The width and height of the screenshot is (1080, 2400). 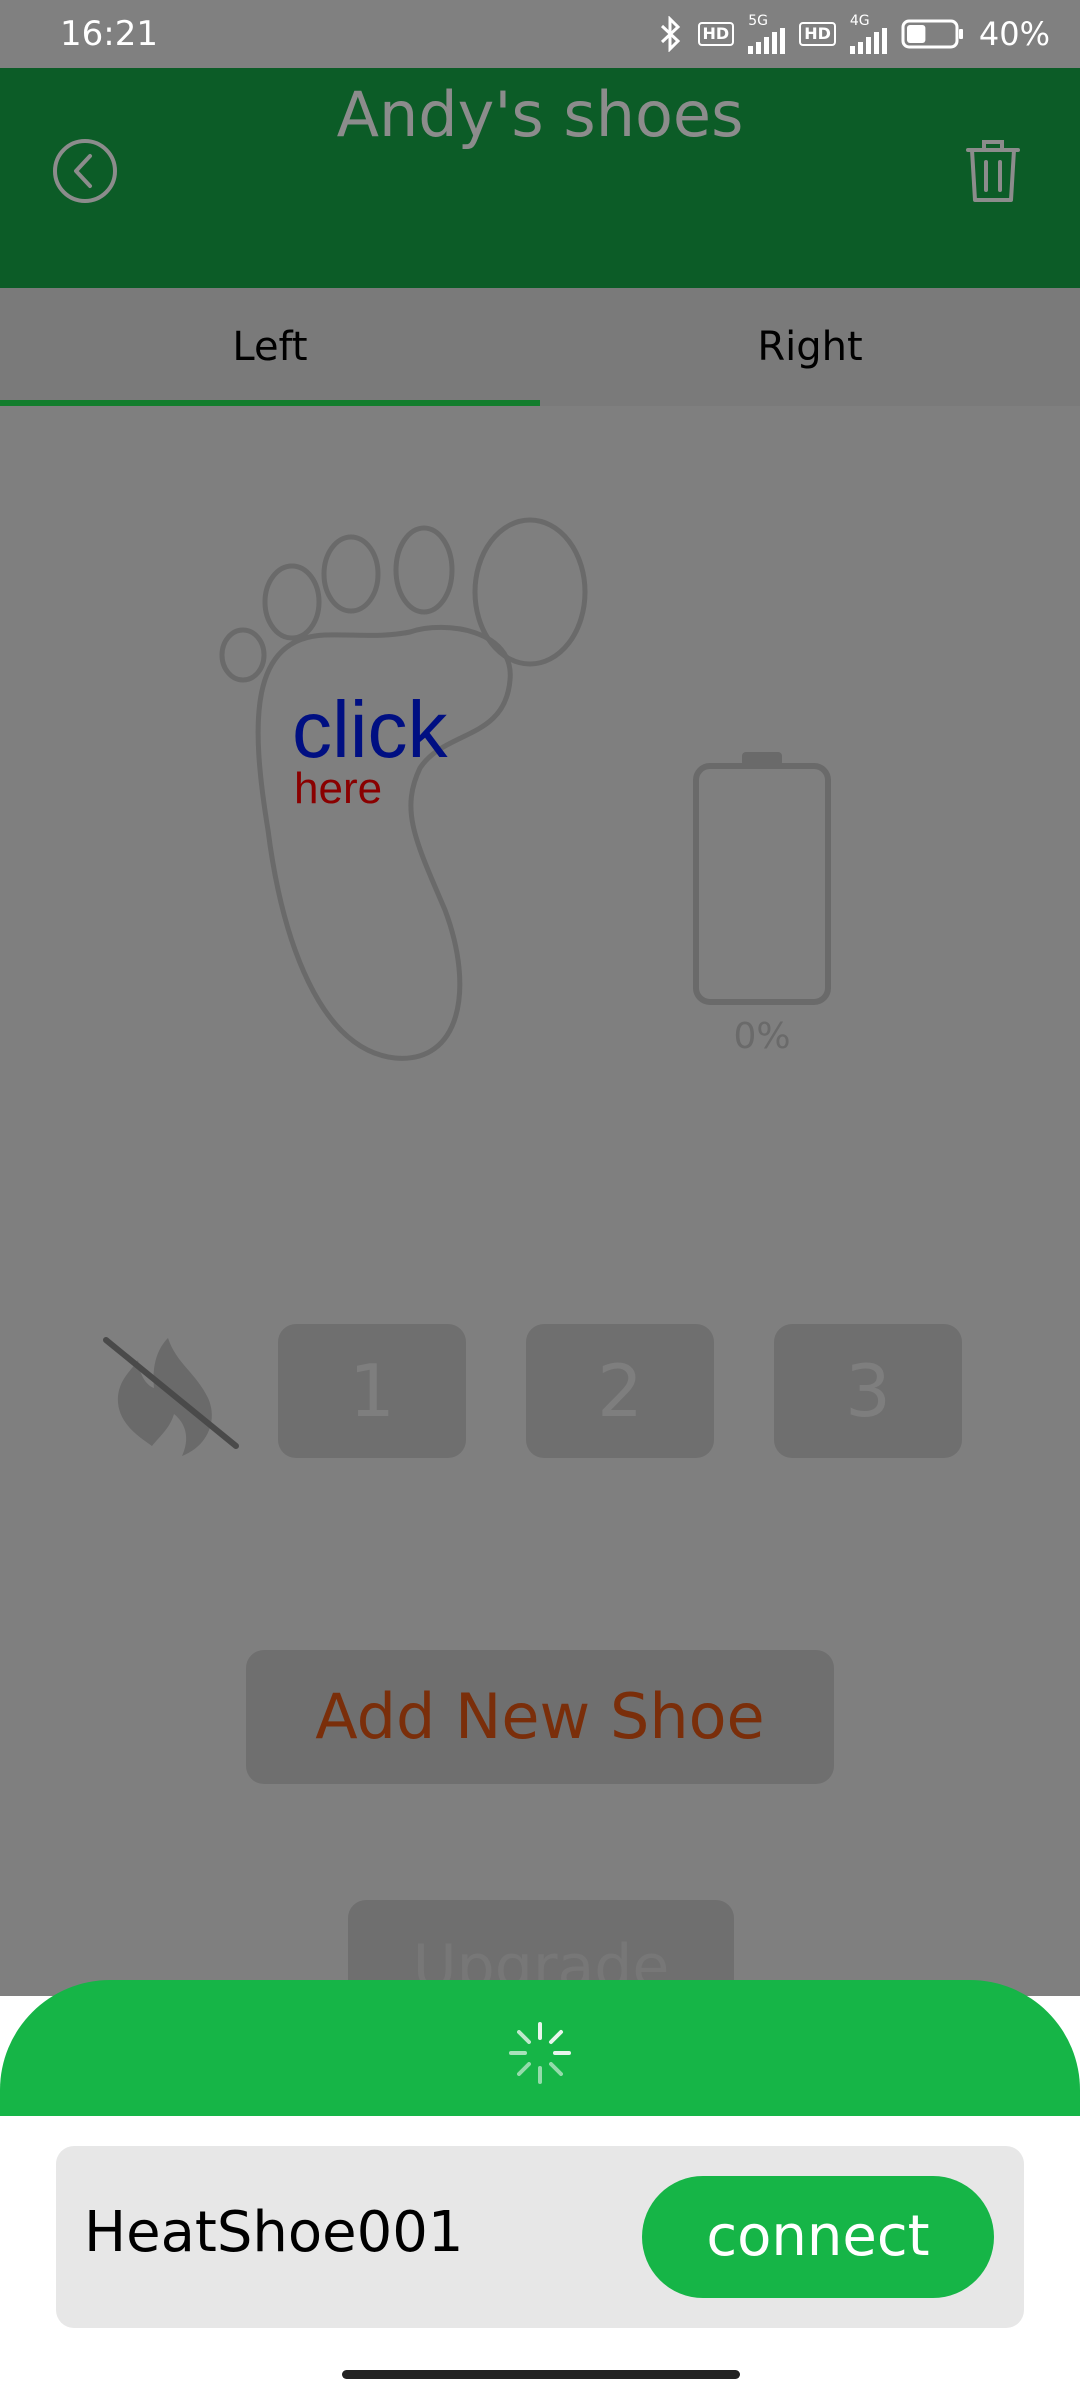 I want to click on heat-level-2-button: 2, so click(x=620, y=1391).